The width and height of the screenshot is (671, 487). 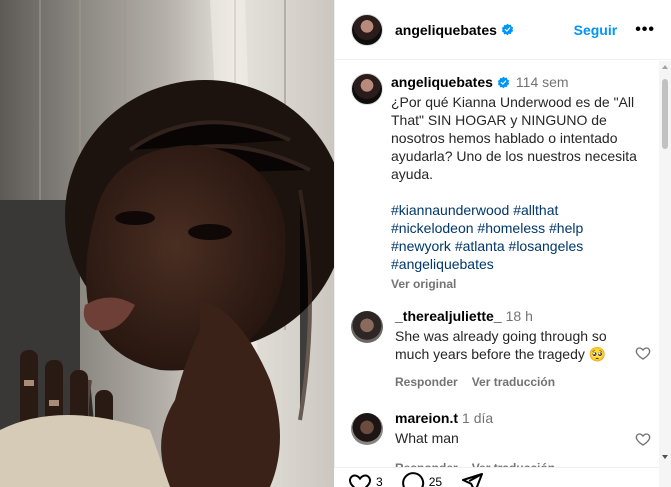 I want to click on scroll-down-arrow-icon, so click(x=665, y=457).